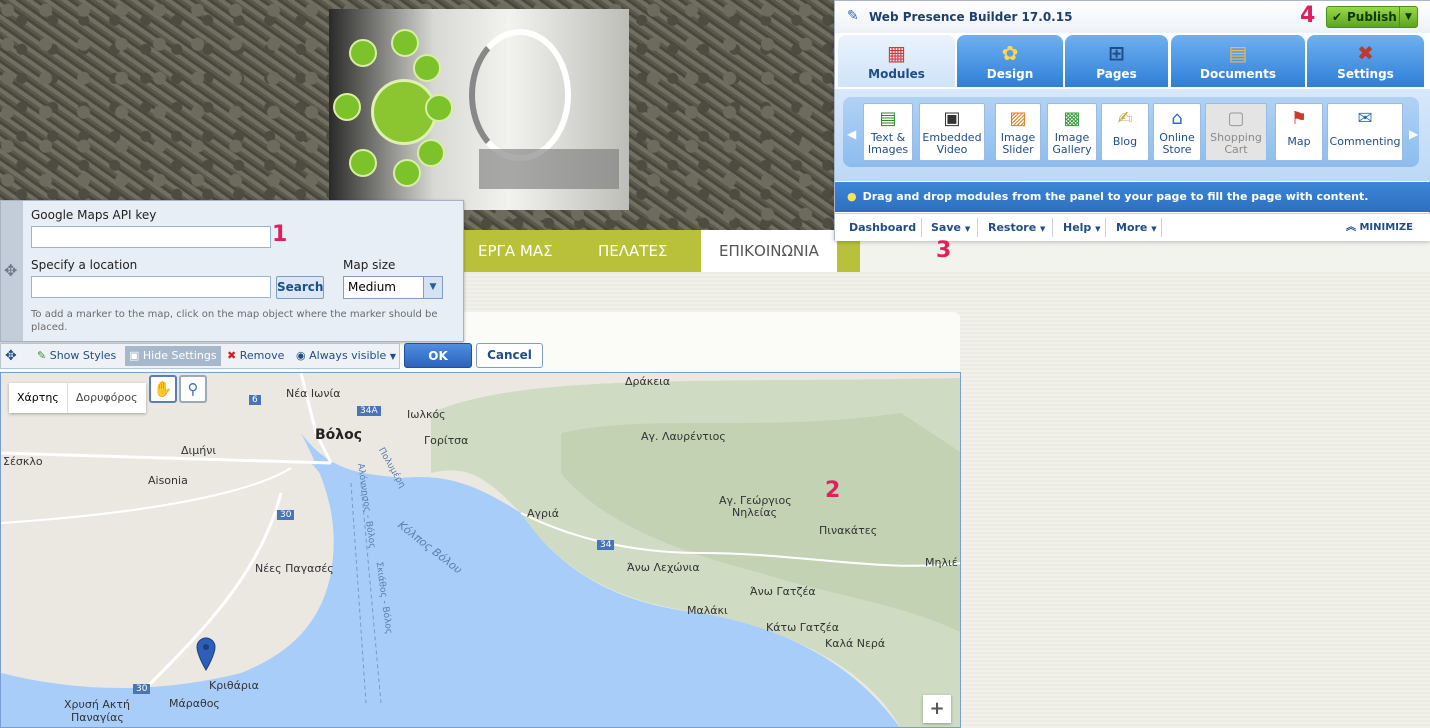  I want to click on show-styles-button: ✎ Show Styles, so click(76, 356).